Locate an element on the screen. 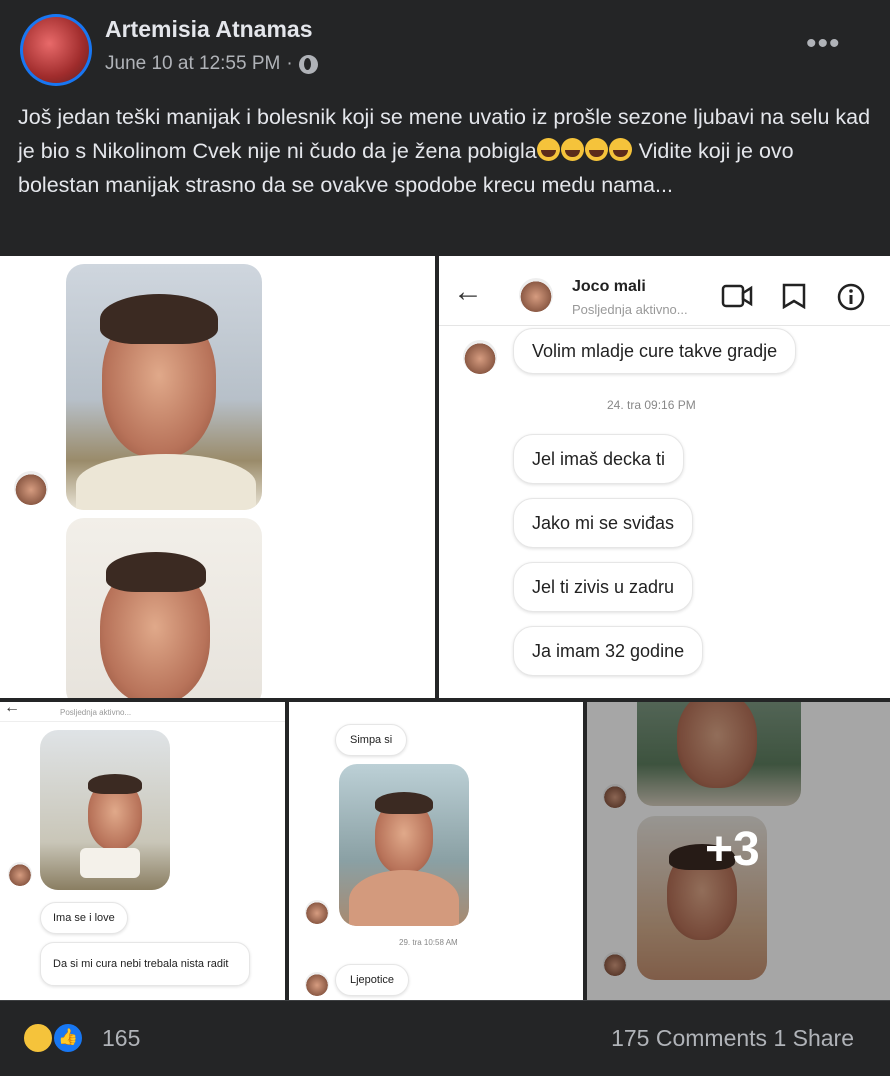 Image resolution: width=890 pixels, height=1076 pixels. shares-count: 1 Share is located at coordinates (813, 1038).